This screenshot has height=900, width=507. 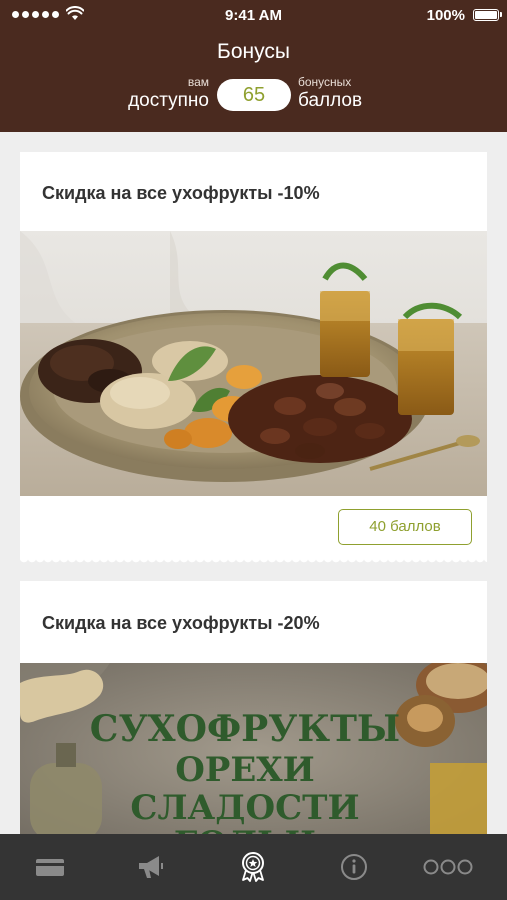 I want to click on tab-bonuses, so click(x=253, y=867).